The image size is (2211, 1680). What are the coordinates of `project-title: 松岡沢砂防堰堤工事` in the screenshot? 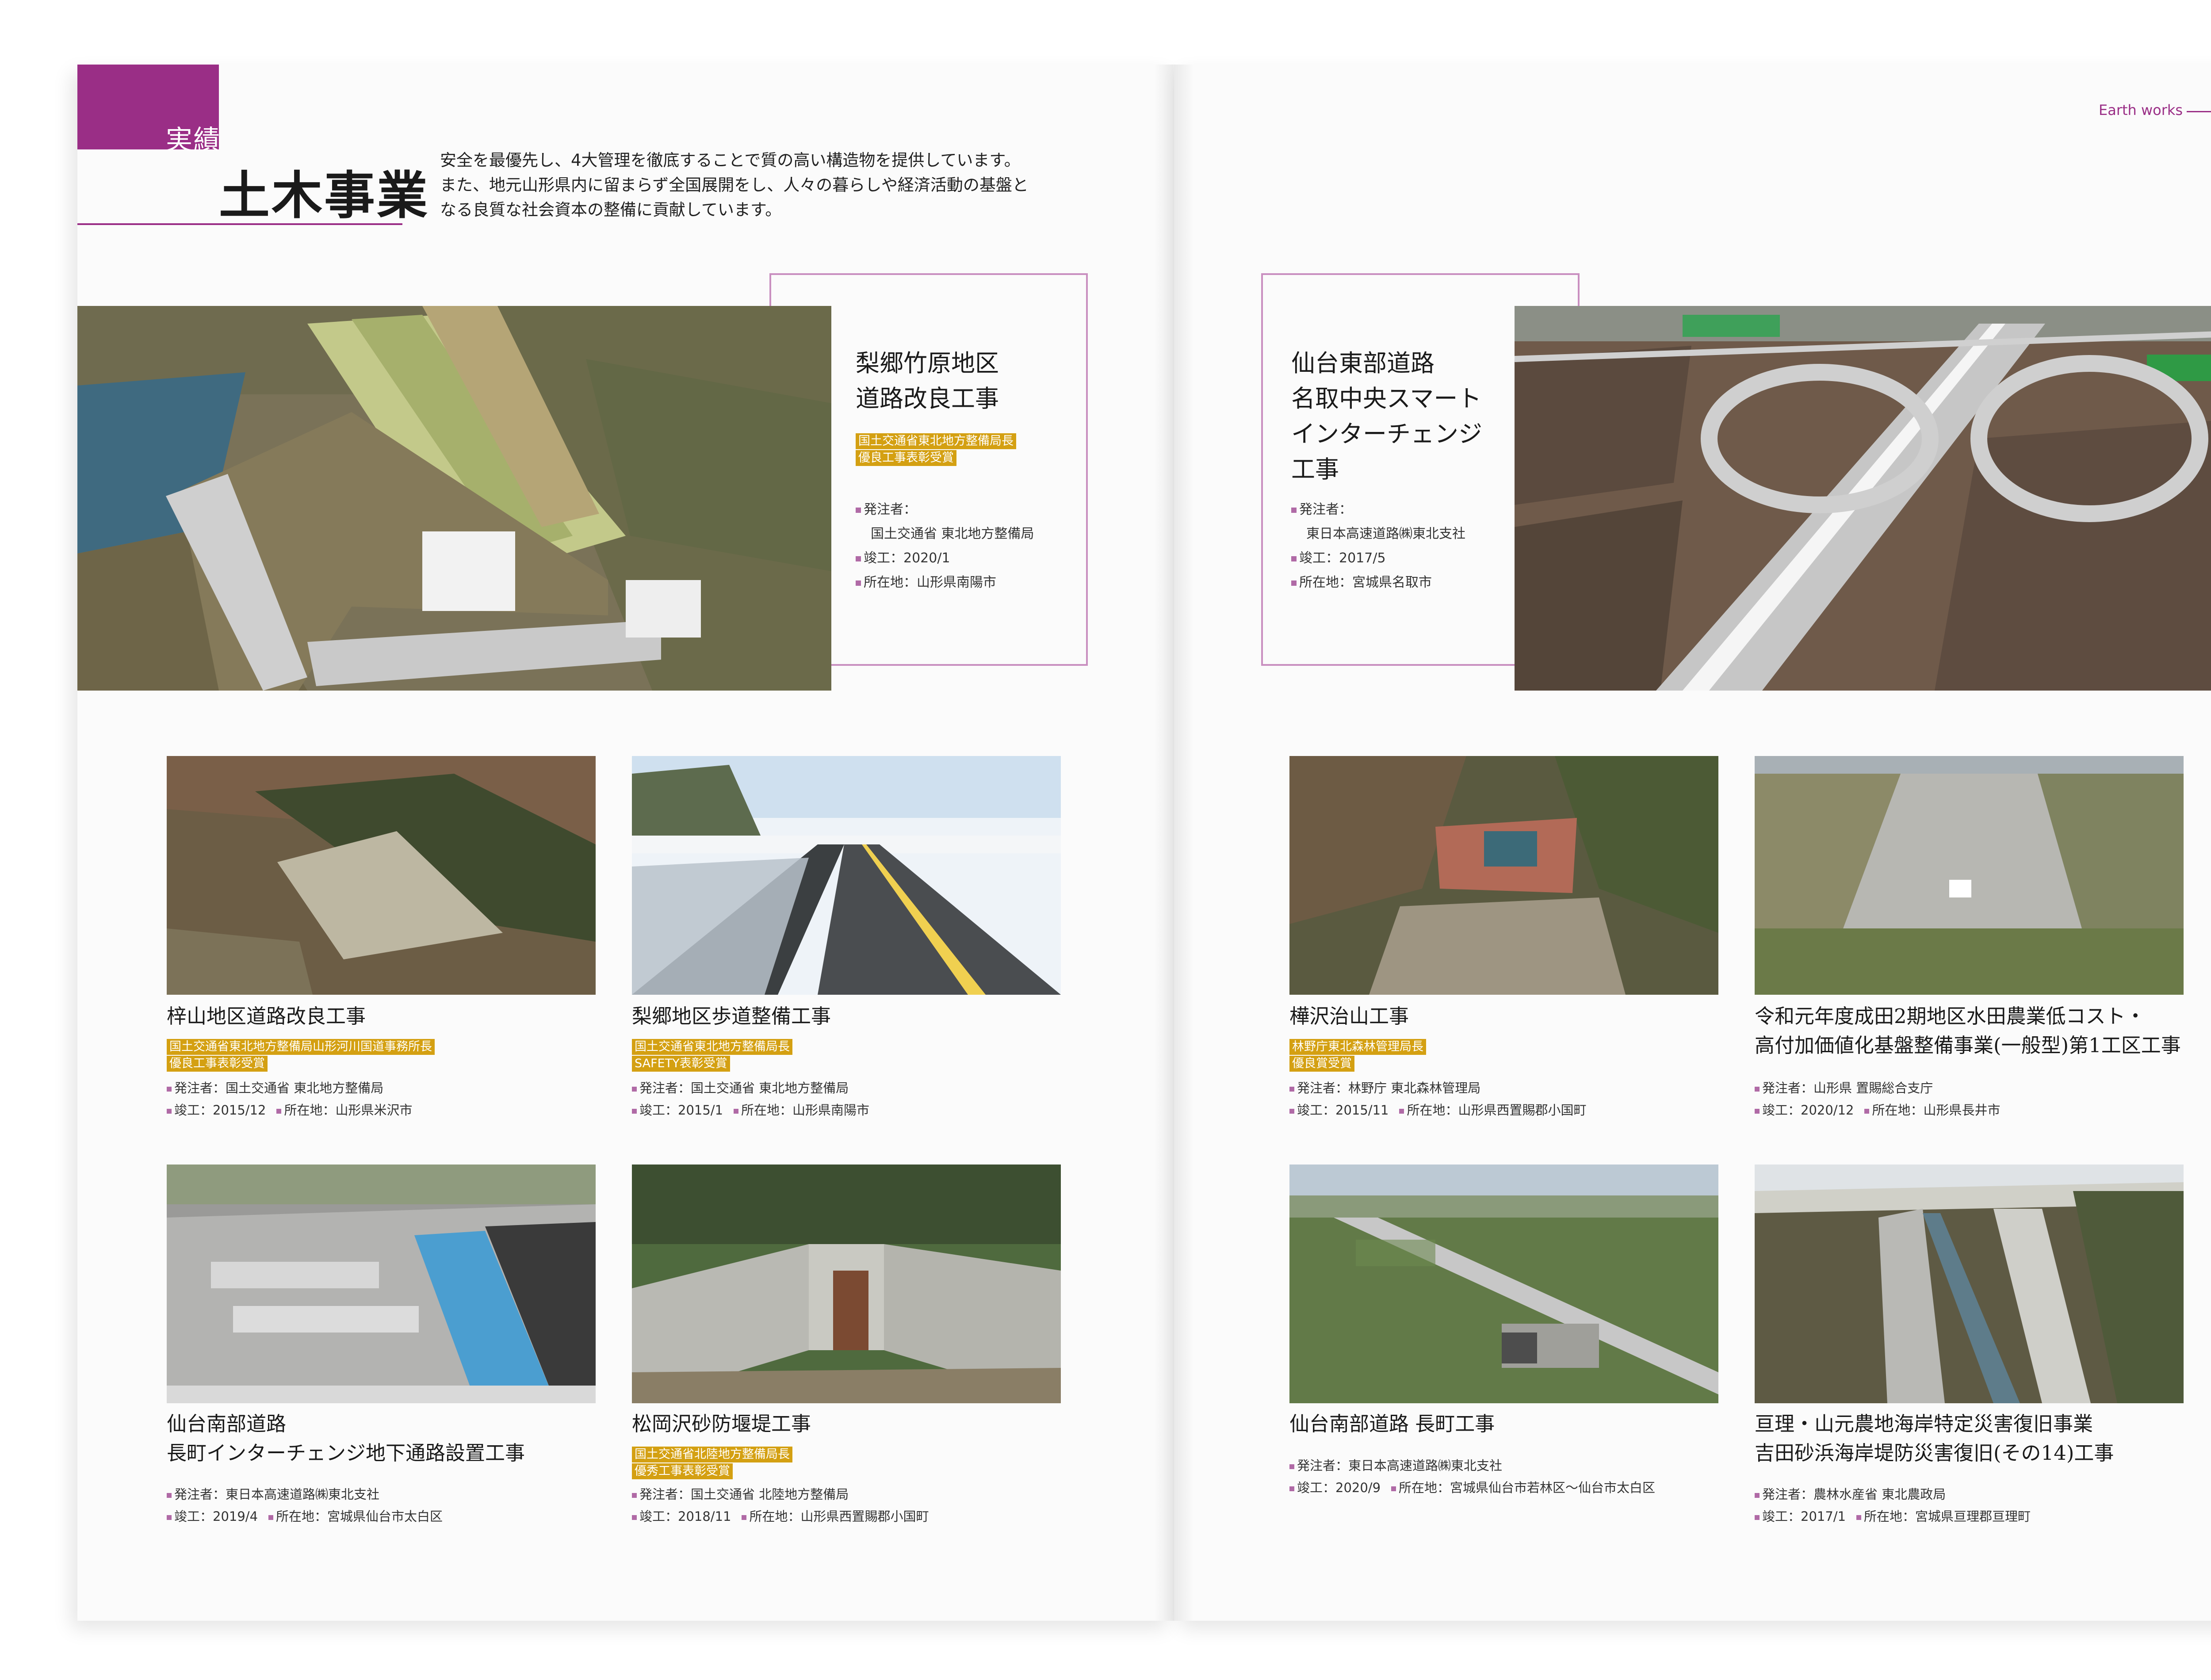 It's located at (721, 1424).